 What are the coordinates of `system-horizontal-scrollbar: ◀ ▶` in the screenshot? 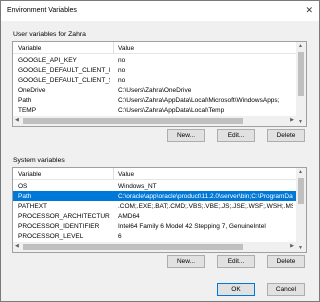 It's located at (154, 247).